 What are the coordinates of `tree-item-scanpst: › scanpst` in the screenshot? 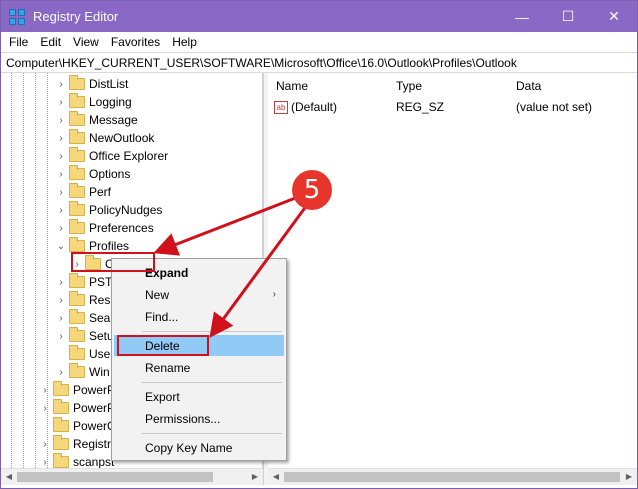 It's located at (76, 460).